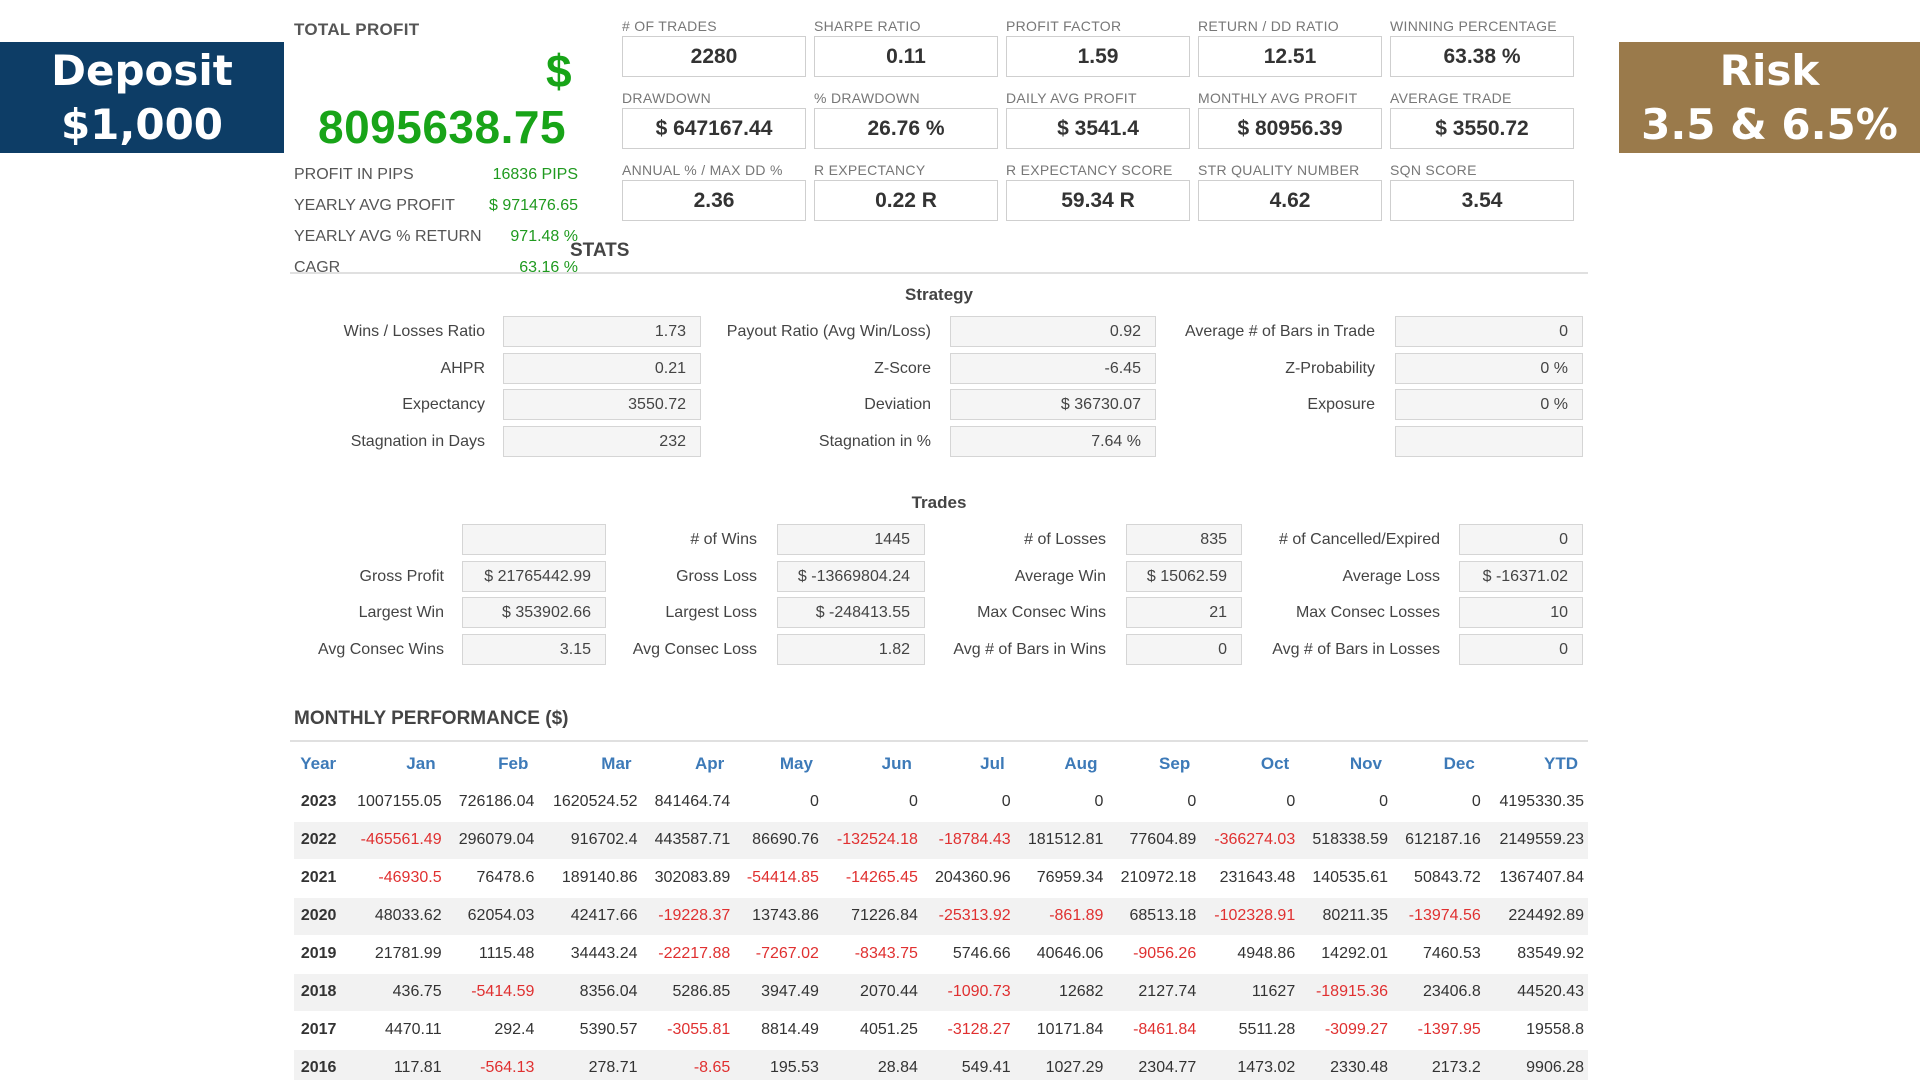 Image resolution: width=1920 pixels, height=1080 pixels. Describe the element at coordinates (896, 763) in the screenshot. I see `column-header: Jun` at that location.